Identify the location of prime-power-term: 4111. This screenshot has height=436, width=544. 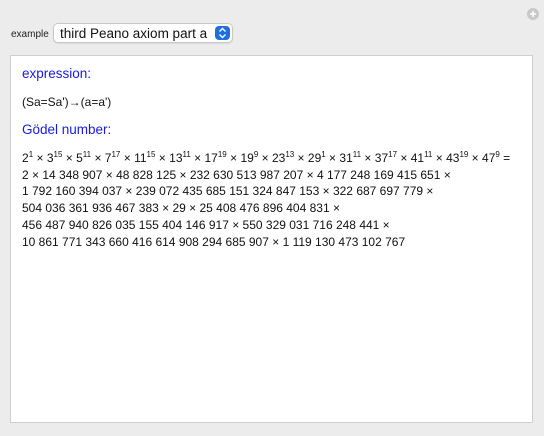
(421, 158).